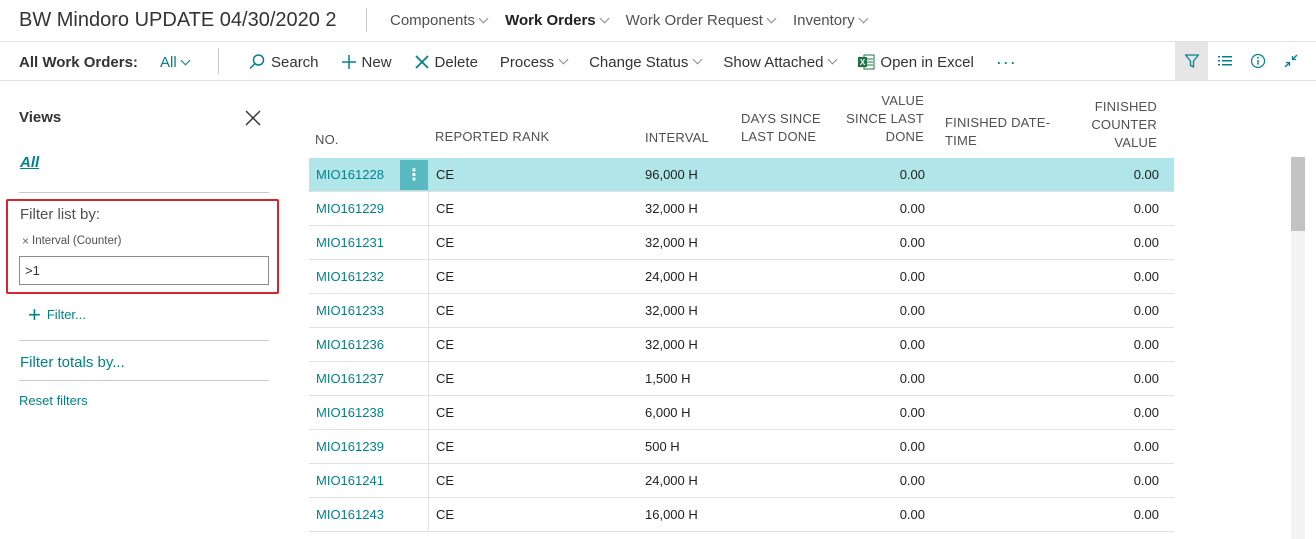  What do you see at coordinates (741, 515) in the screenshot?
I see `table-row: MIO161243 CE 16,000 H 0.00 0.00` at bounding box center [741, 515].